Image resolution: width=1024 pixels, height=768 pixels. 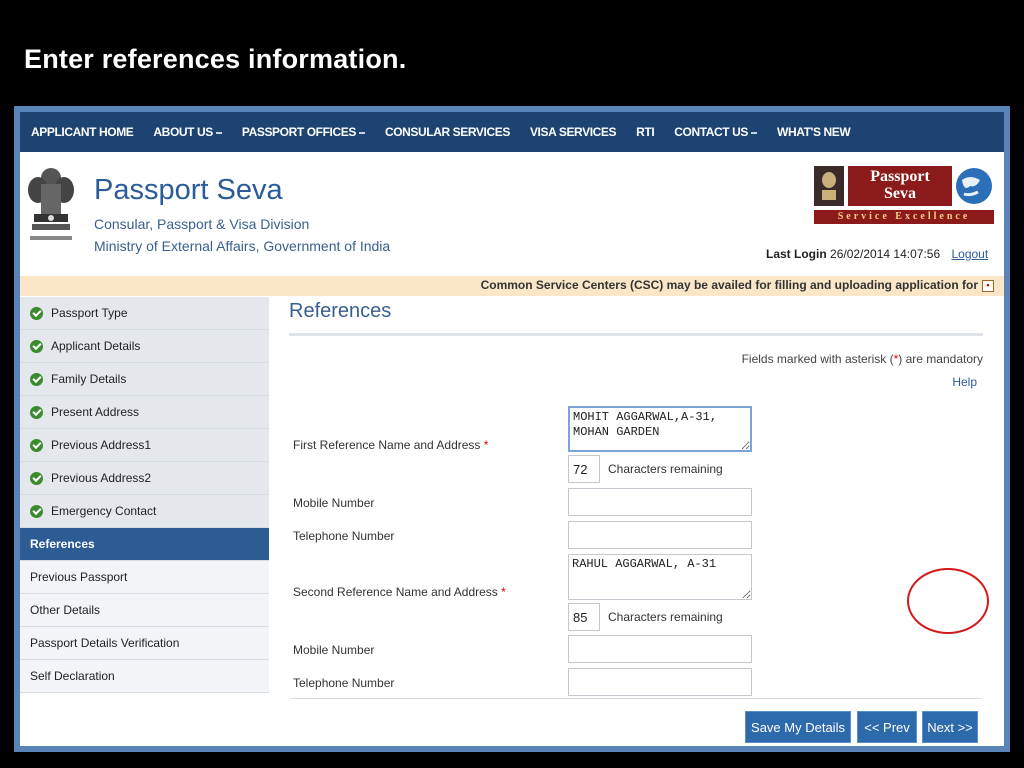 What do you see at coordinates (144, 577) in the screenshot?
I see `sidebar-item-previous-passport: Previous Passport` at bounding box center [144, 577].